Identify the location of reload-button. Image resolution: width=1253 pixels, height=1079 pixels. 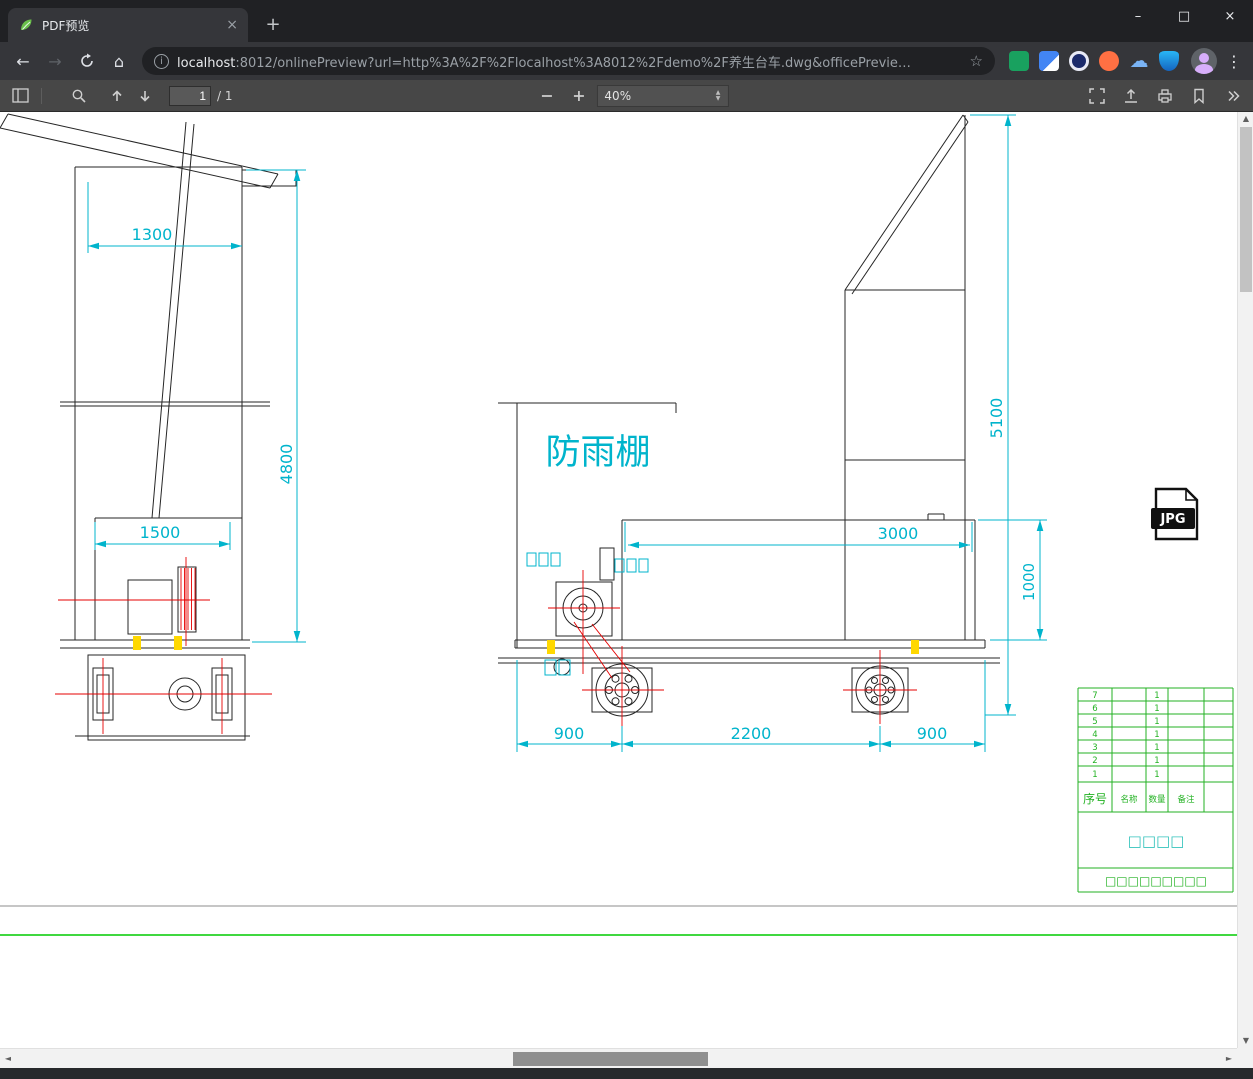
(87, 61).